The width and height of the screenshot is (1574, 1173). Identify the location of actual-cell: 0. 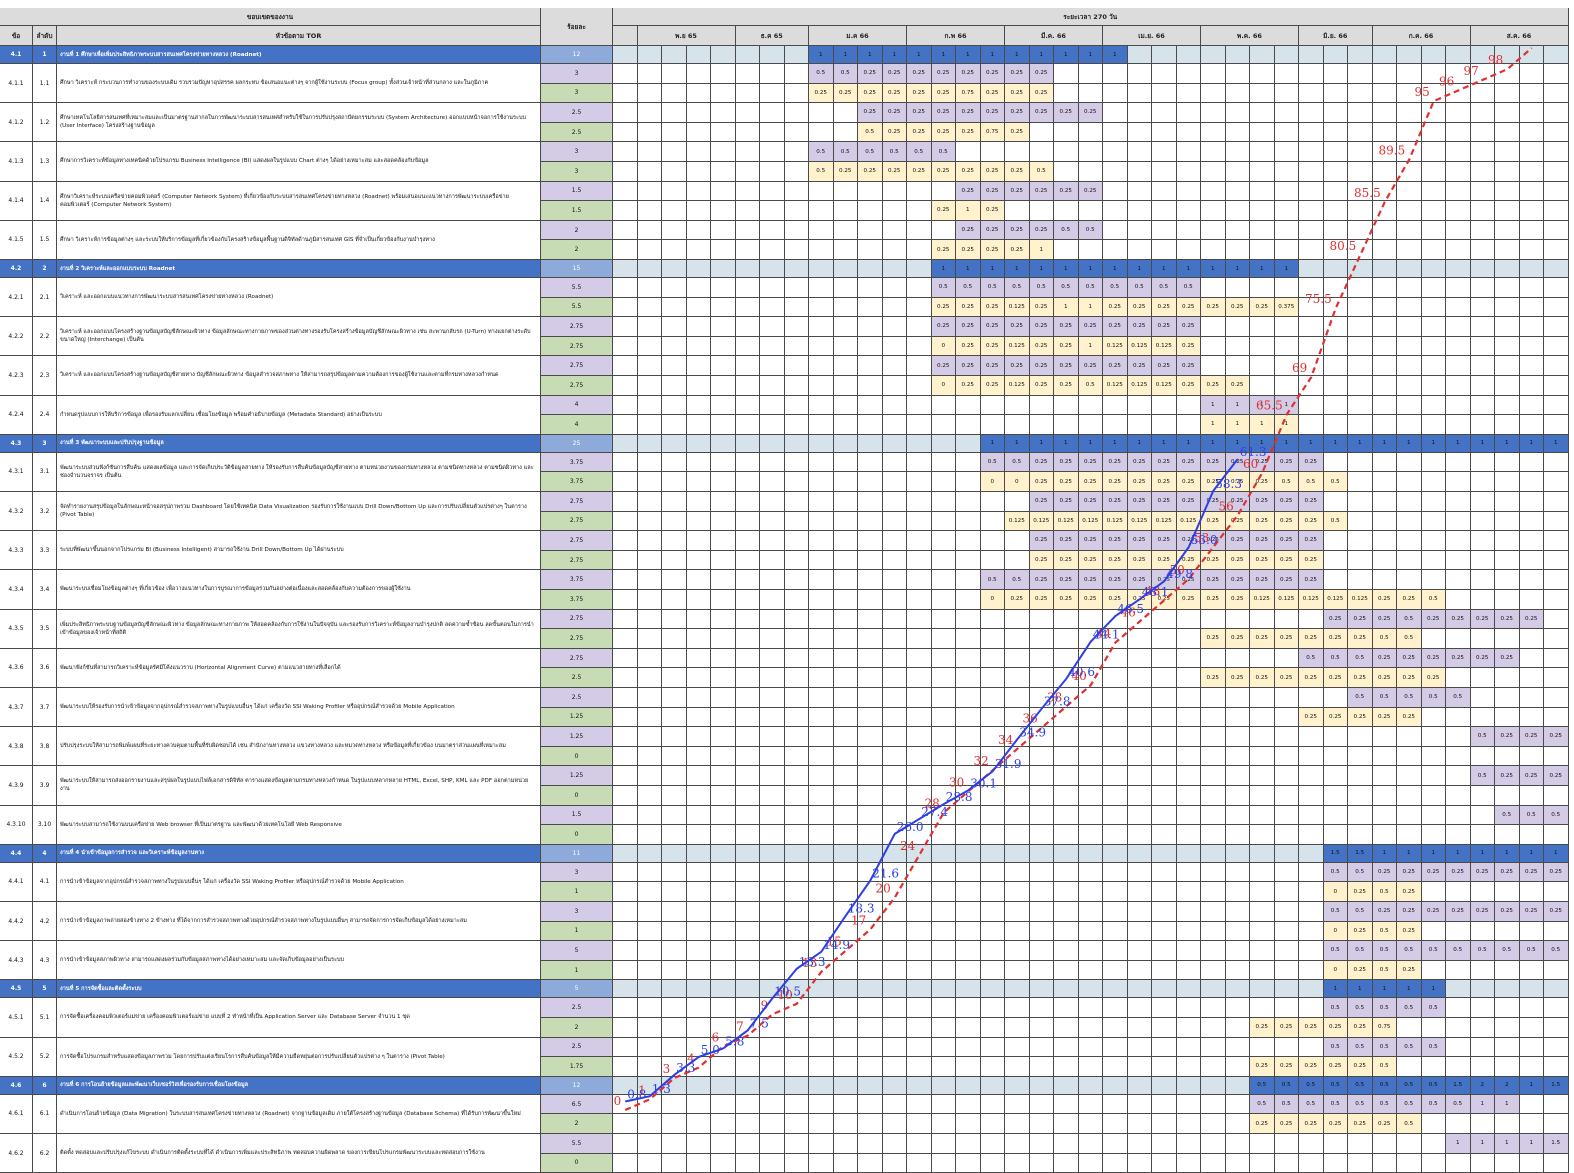
(992, 600).